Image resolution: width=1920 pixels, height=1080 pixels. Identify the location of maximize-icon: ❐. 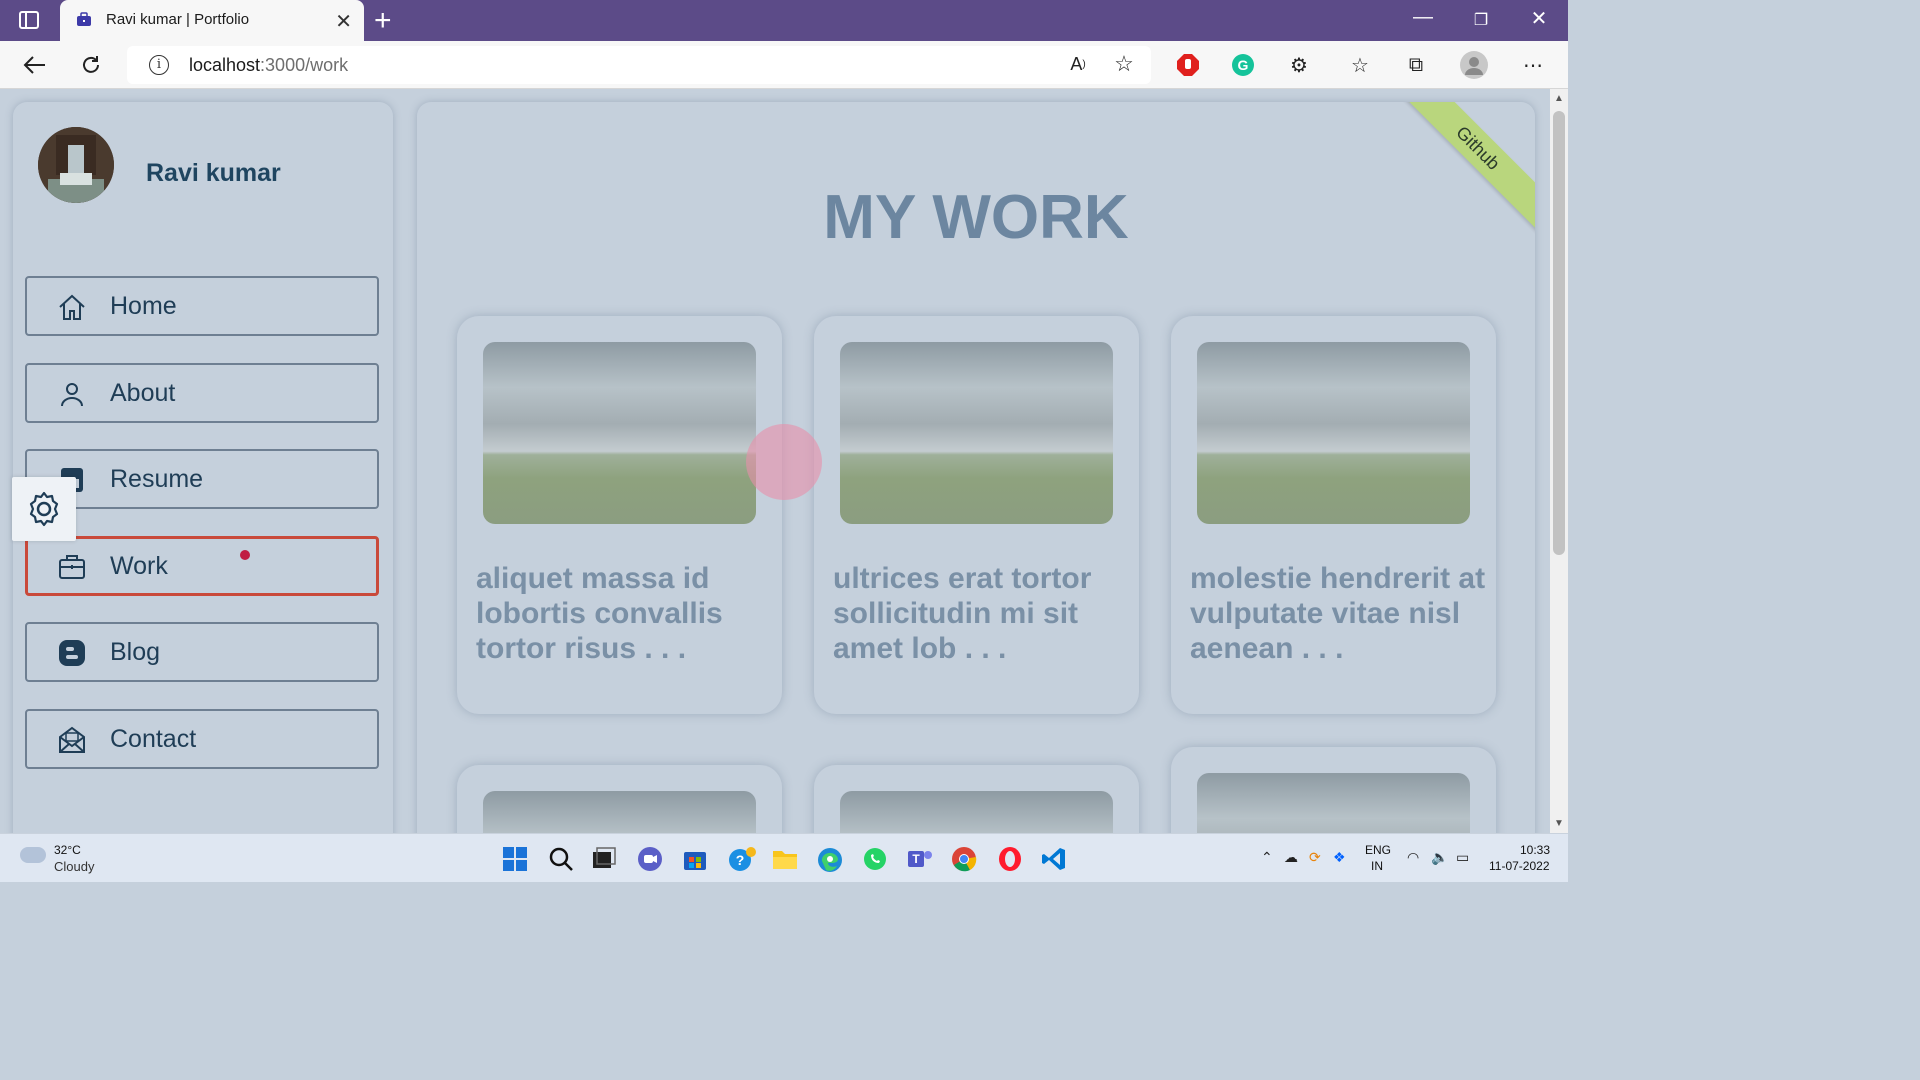
(1481, 20).